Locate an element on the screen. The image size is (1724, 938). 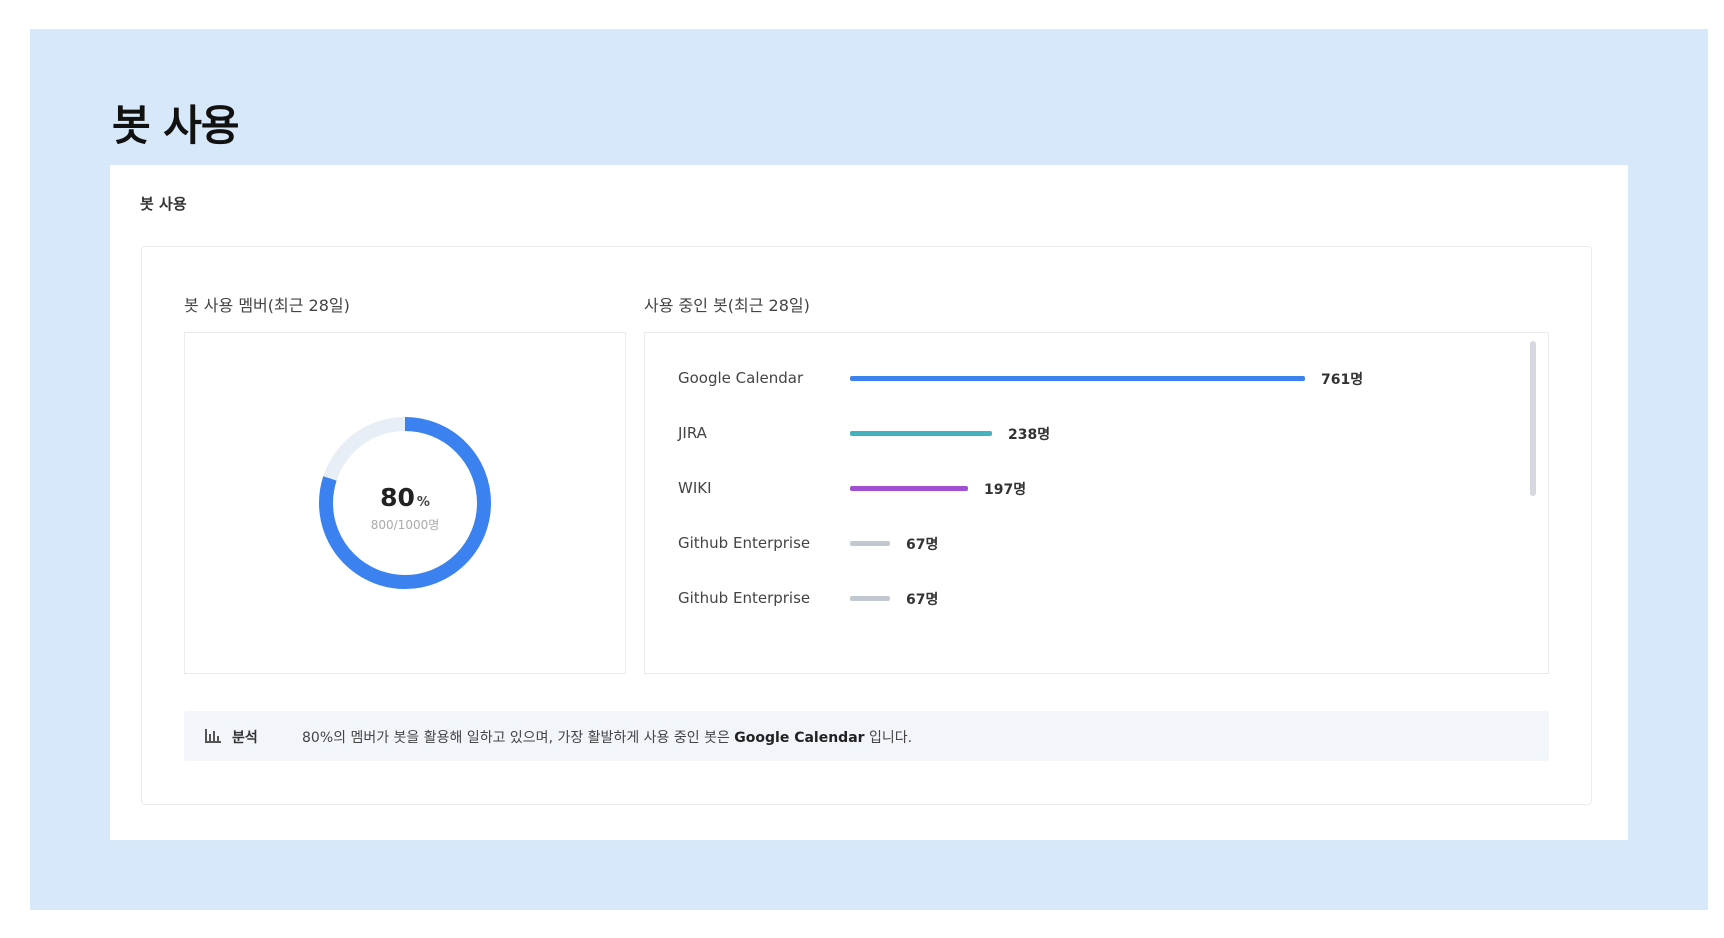
page-title: 봇 사용 is located at coordinates (176, 125).